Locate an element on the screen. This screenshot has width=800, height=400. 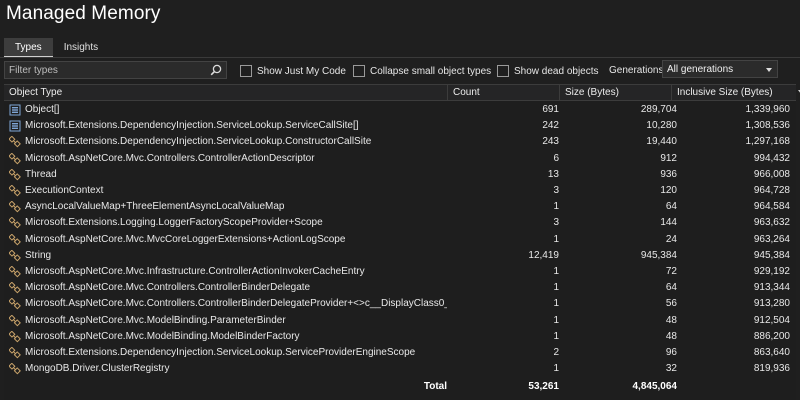
object-type-cell: ExecutionContext is located at coordinates (64, 190).